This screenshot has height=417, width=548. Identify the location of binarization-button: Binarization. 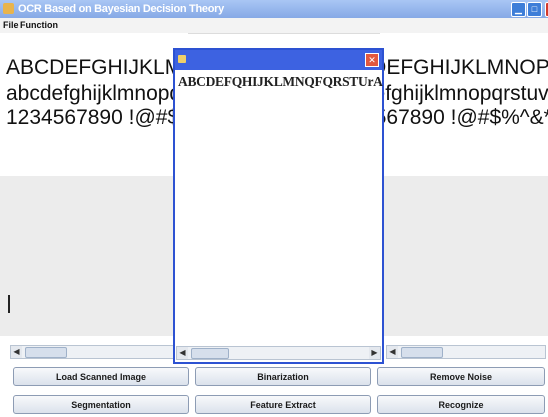
(283, 376).